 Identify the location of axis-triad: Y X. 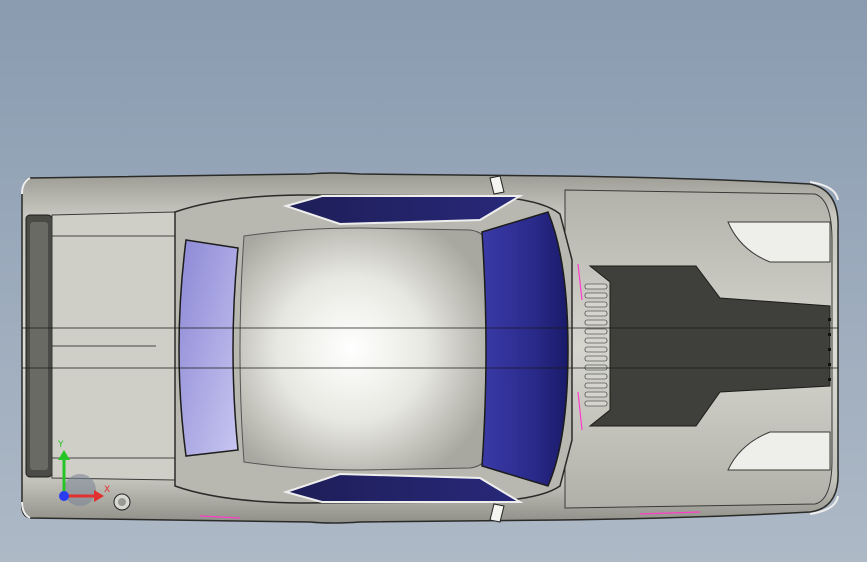
(83, 473).